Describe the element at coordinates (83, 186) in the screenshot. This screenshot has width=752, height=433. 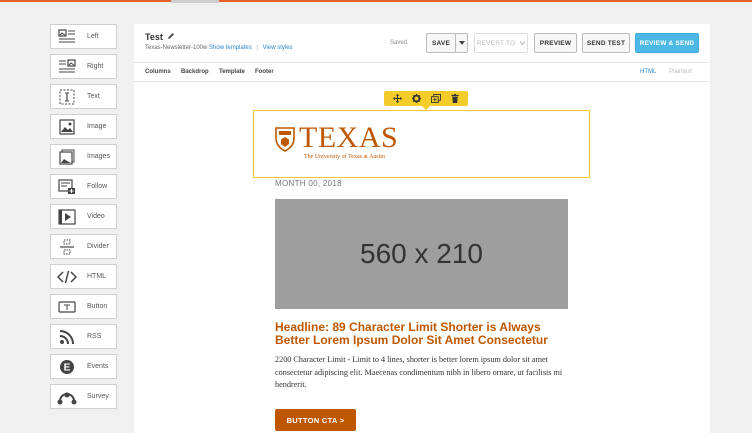
I see `block-follow: Follow` at that location.